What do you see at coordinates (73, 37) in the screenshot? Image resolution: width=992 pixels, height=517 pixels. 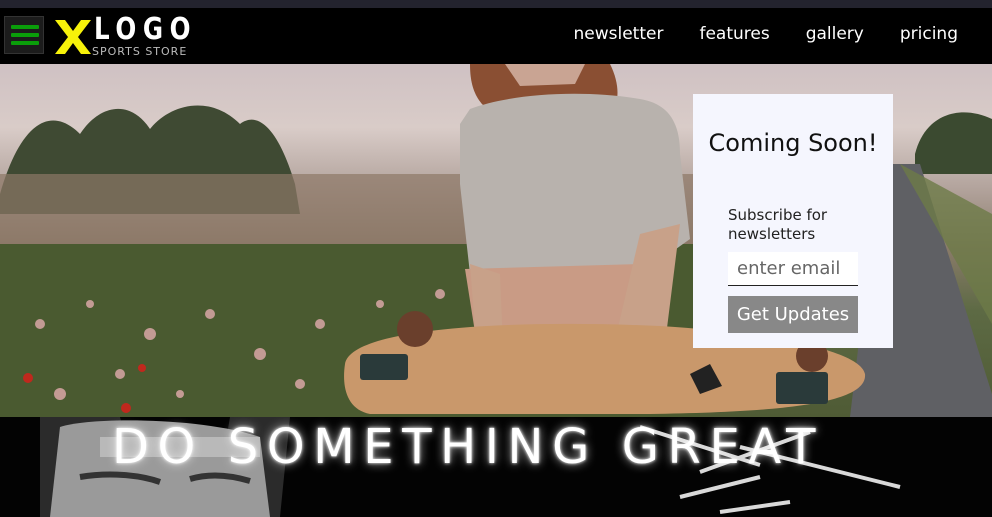 I see `logo-x-icon` at bounding box center [73, 37].